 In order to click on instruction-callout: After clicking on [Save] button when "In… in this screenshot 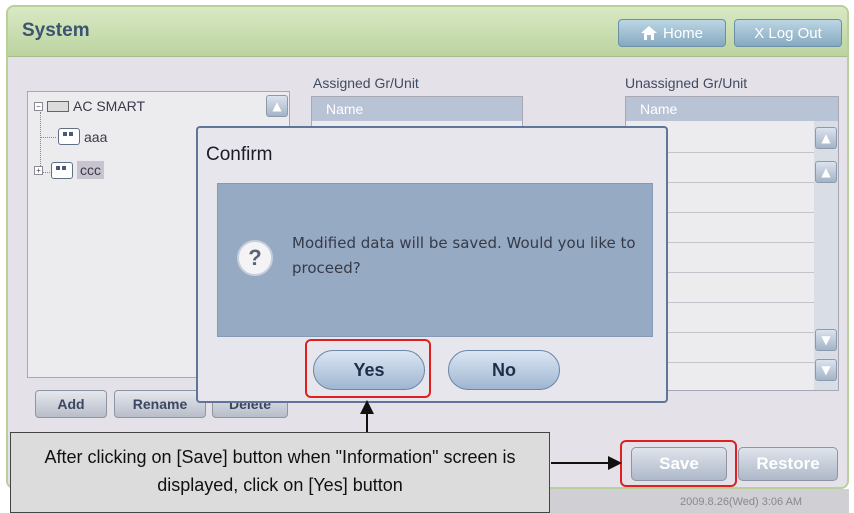, I will do `click(280, 472)`.